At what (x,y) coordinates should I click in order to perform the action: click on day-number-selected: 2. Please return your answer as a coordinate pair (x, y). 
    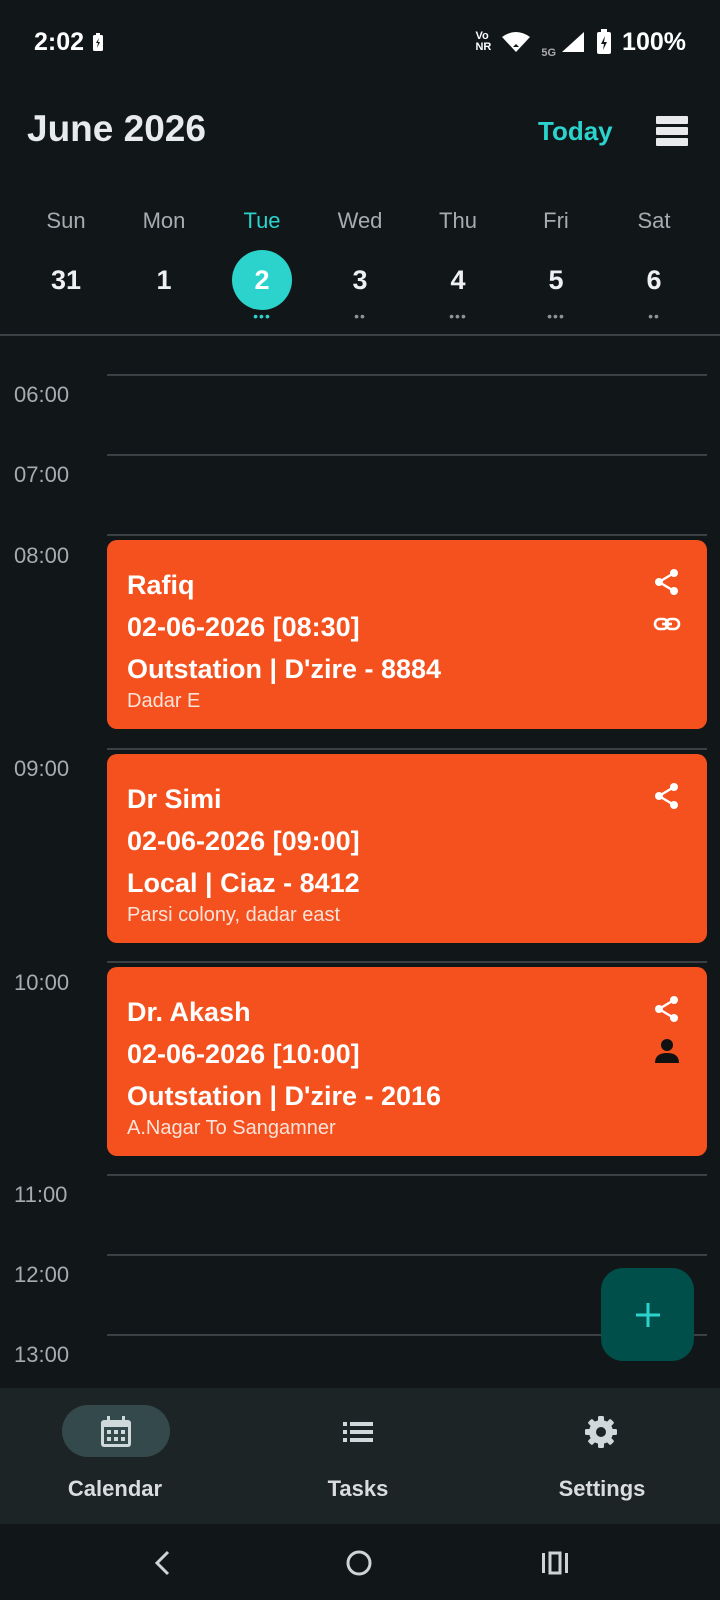
    Looking at the image, I should click on (262, 280).